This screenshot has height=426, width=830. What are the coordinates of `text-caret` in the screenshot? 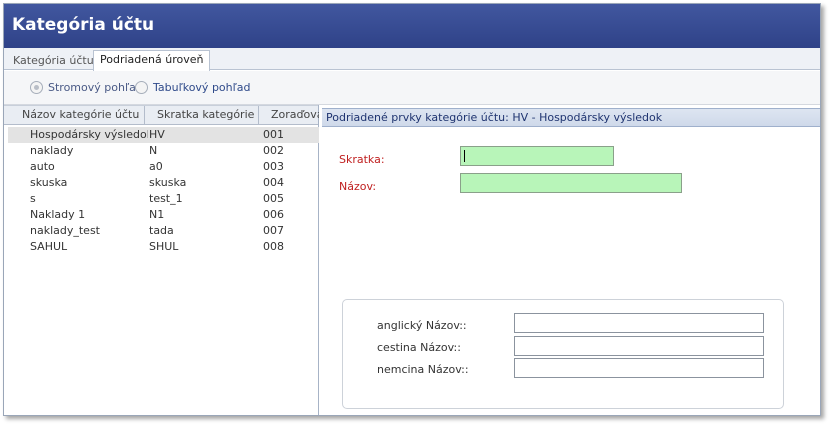 It's located at (464, 156).